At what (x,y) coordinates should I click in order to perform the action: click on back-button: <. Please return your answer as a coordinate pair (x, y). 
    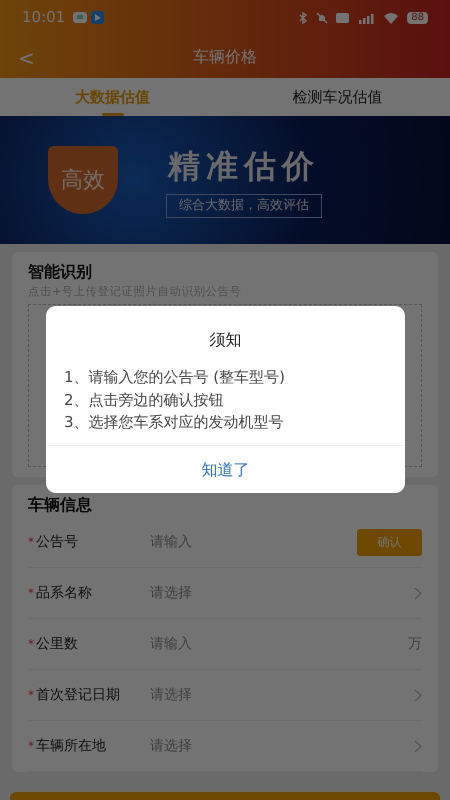
    Looking at the image, I should click on (26, 58).